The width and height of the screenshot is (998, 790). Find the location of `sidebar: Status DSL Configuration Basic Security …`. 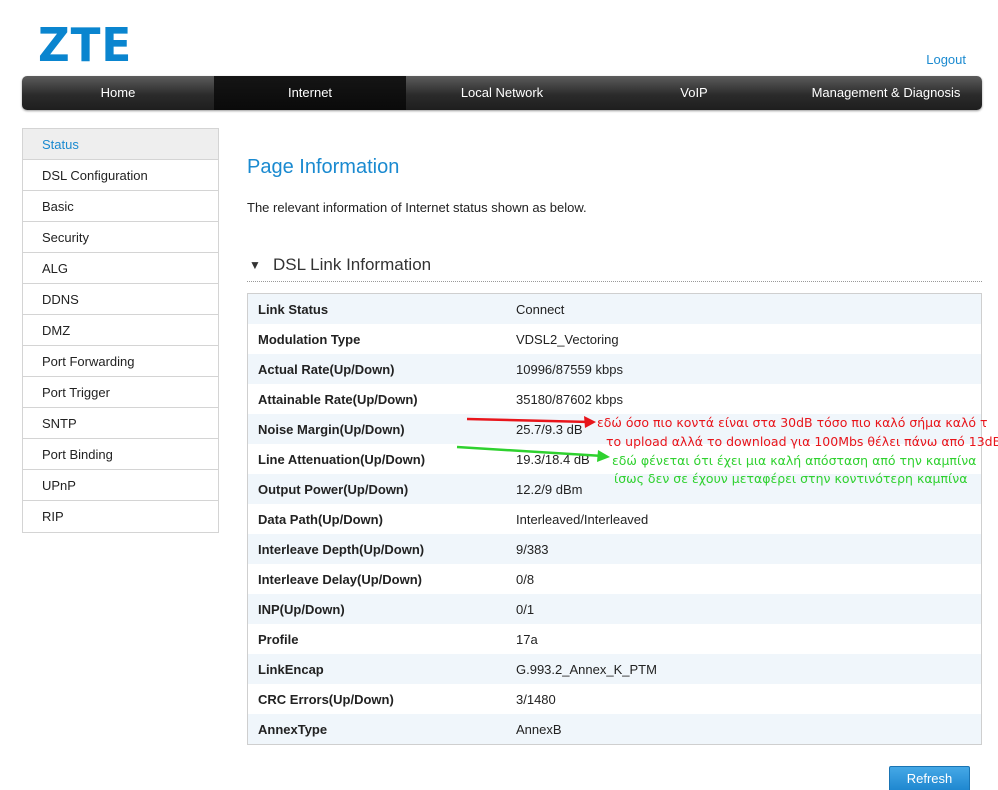

sidebar: Status DSL Configuration Basic Security … is located at coordinates (120, 330).